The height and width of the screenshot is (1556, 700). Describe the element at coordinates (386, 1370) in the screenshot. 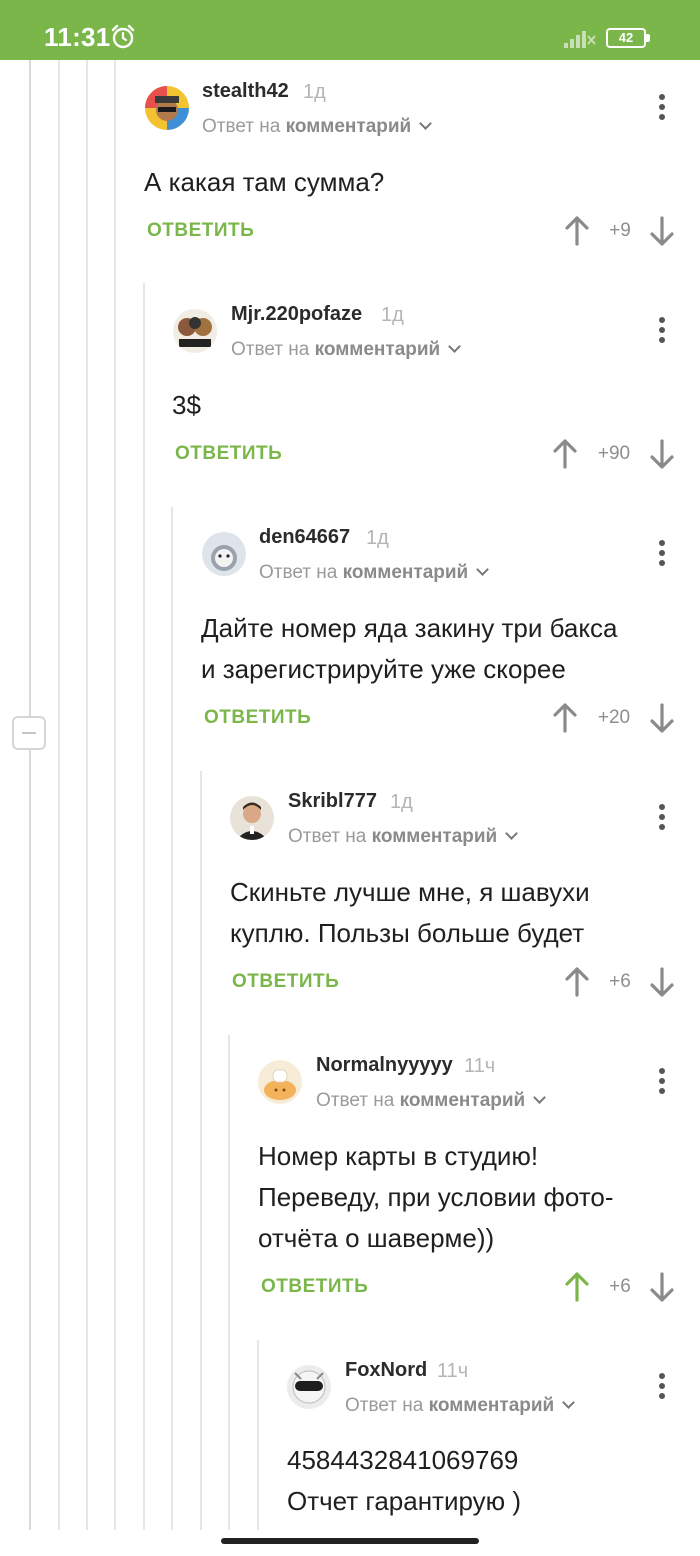

I see `comment-username: FoxNord` at that location.